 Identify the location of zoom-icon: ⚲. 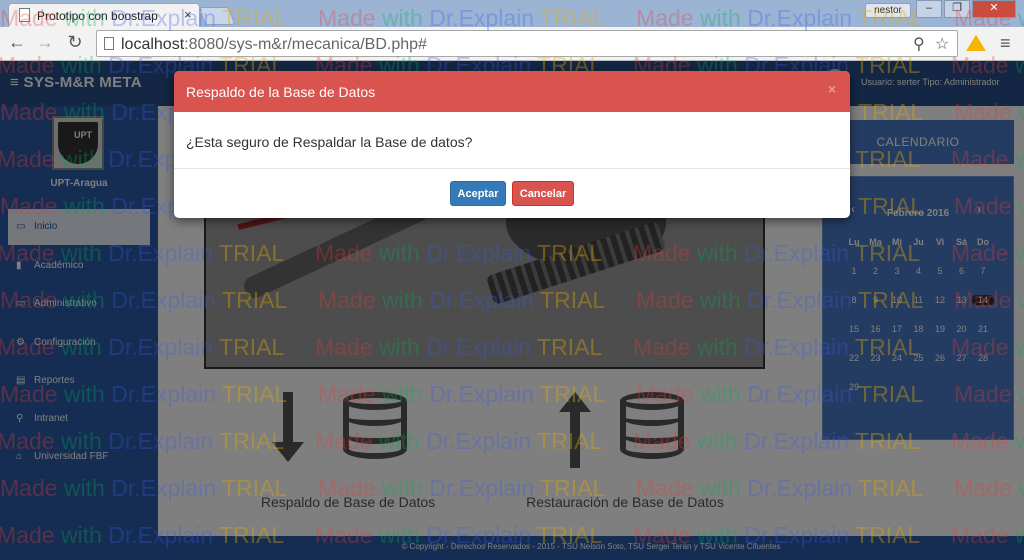
(919, 44).